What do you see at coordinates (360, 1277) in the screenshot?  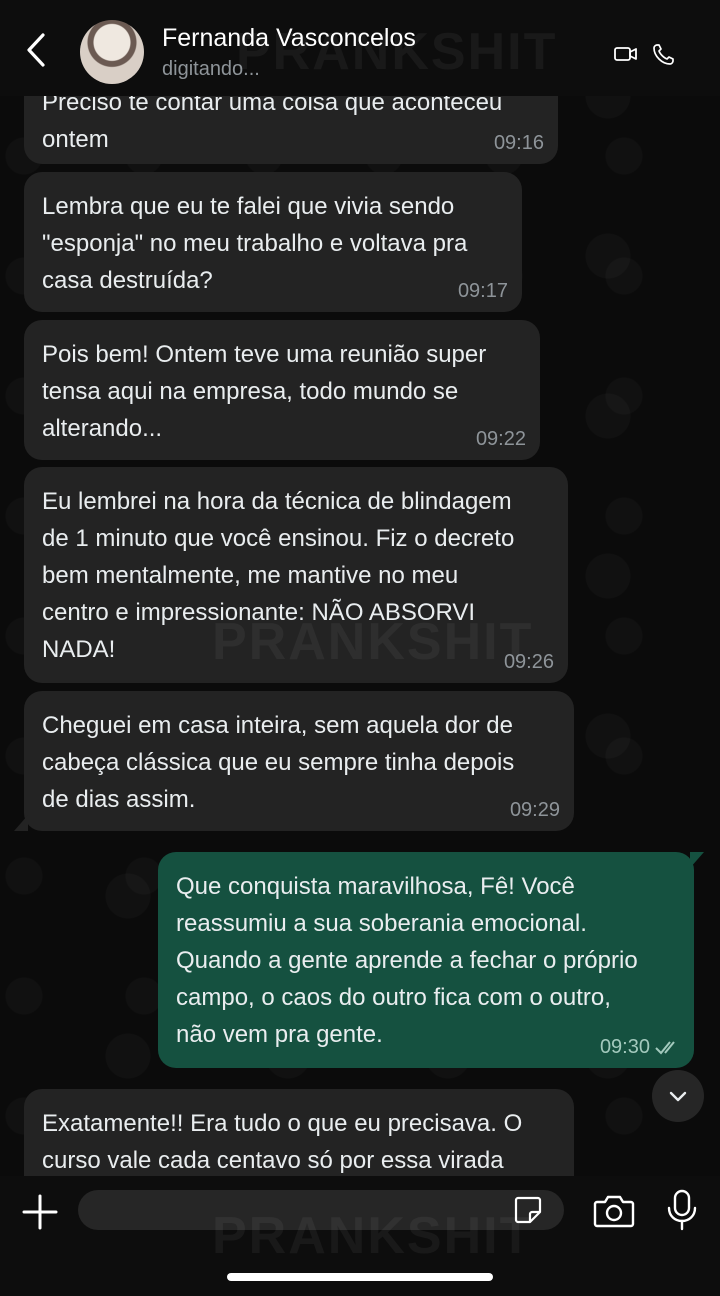 I see `home-indicator` at bounding box center [360, 1277].